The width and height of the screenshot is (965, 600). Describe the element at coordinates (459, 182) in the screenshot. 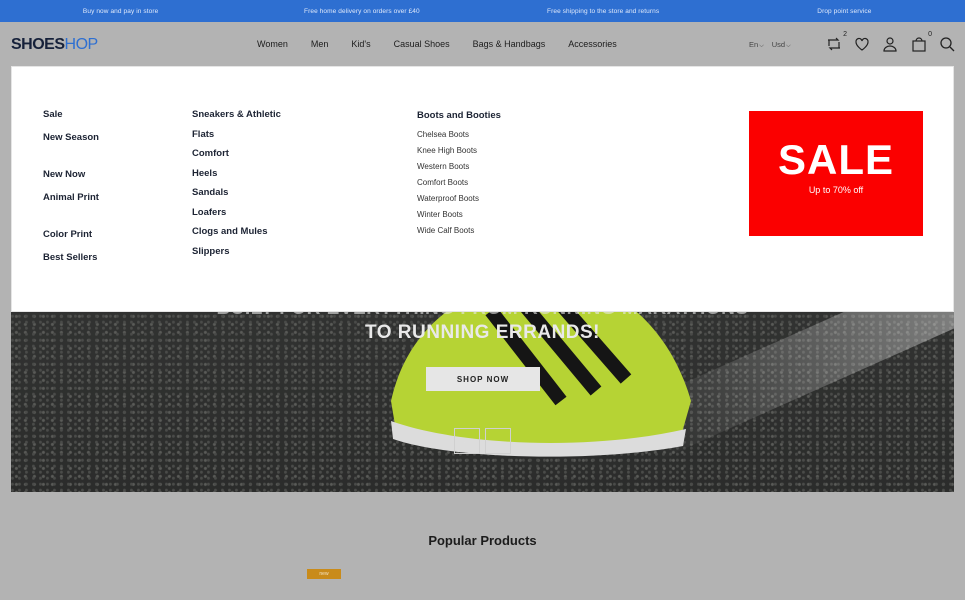

I see `menu-item-comfort-boots: Comfort Boots` at that location.